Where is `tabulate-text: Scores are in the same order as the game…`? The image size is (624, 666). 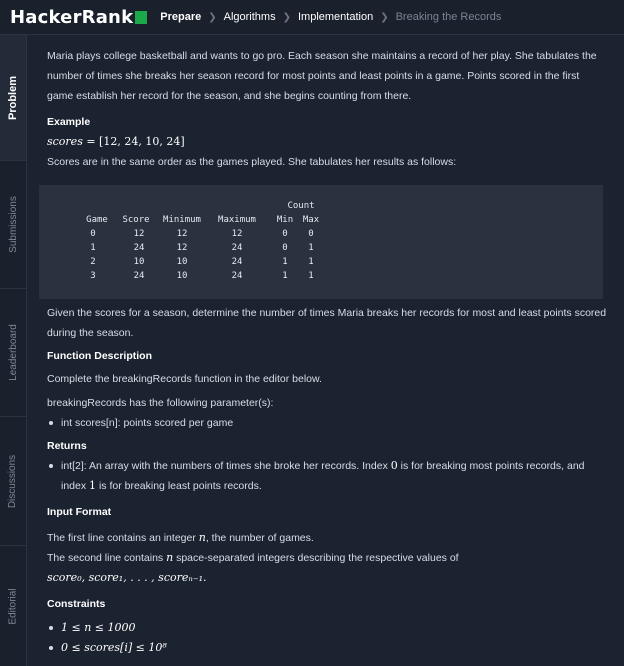
tabulate-text: Scores are in the same order as the game… is located at coordinates (252, 162).